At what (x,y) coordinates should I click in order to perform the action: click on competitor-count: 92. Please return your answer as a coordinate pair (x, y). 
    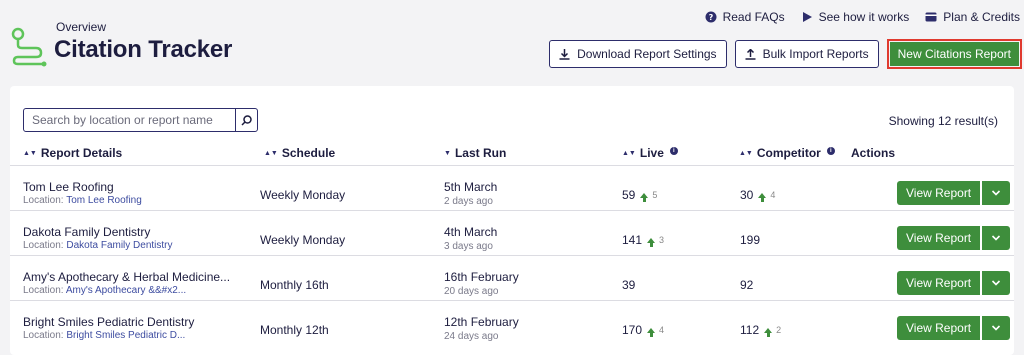
    Looking at the image, I should click on (746, 285).